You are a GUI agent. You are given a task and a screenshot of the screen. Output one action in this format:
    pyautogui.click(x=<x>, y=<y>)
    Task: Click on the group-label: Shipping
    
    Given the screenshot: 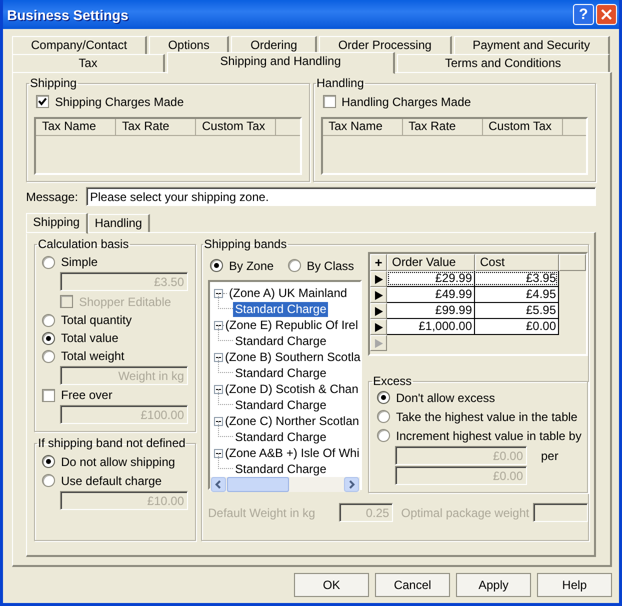 What is the action you would take?
    pyautogui.click(x=53, y=83)
    